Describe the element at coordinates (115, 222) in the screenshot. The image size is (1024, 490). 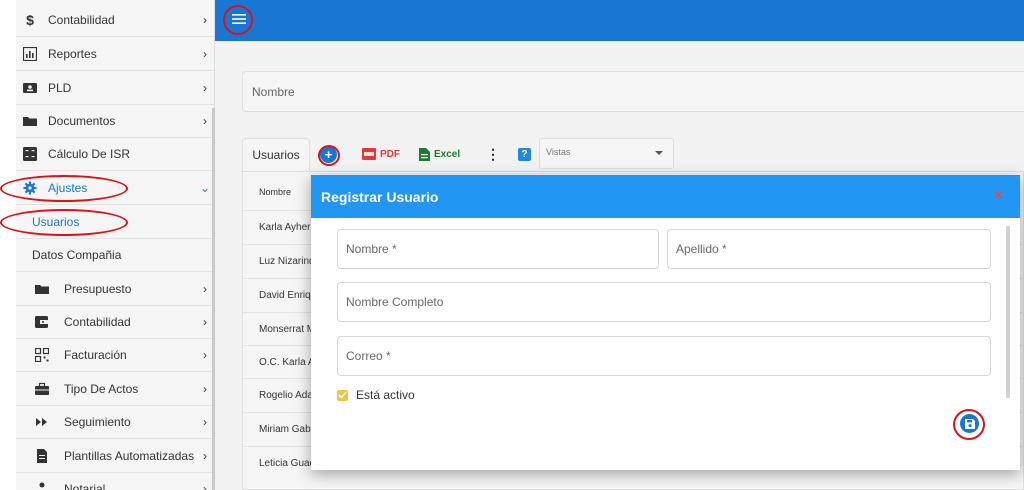
I see `sidebar-item-usuarios: Usuarios` at that location.